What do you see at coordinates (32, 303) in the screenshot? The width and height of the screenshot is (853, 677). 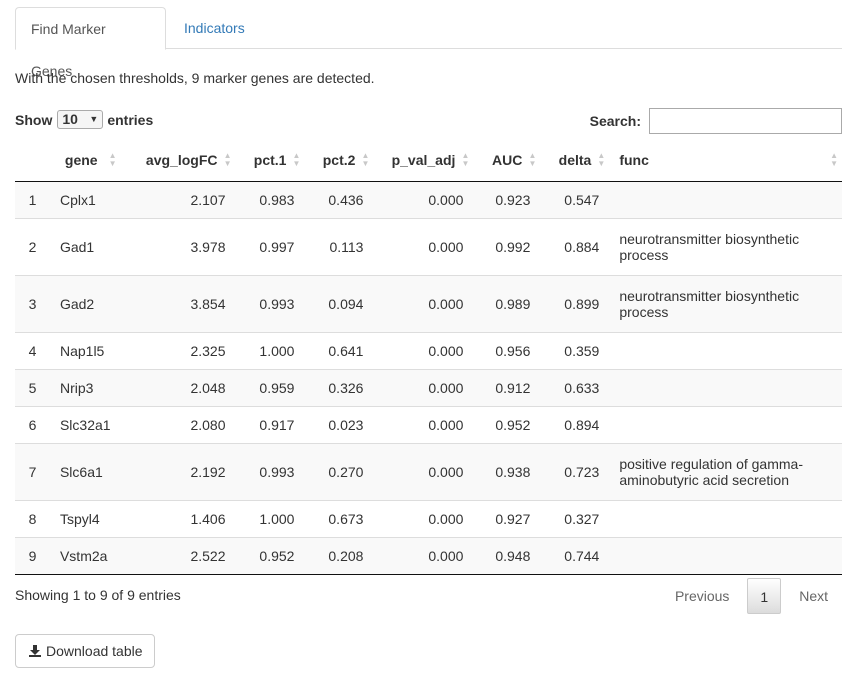 I see `cell-index: 3` at bounding box center [32, 303].